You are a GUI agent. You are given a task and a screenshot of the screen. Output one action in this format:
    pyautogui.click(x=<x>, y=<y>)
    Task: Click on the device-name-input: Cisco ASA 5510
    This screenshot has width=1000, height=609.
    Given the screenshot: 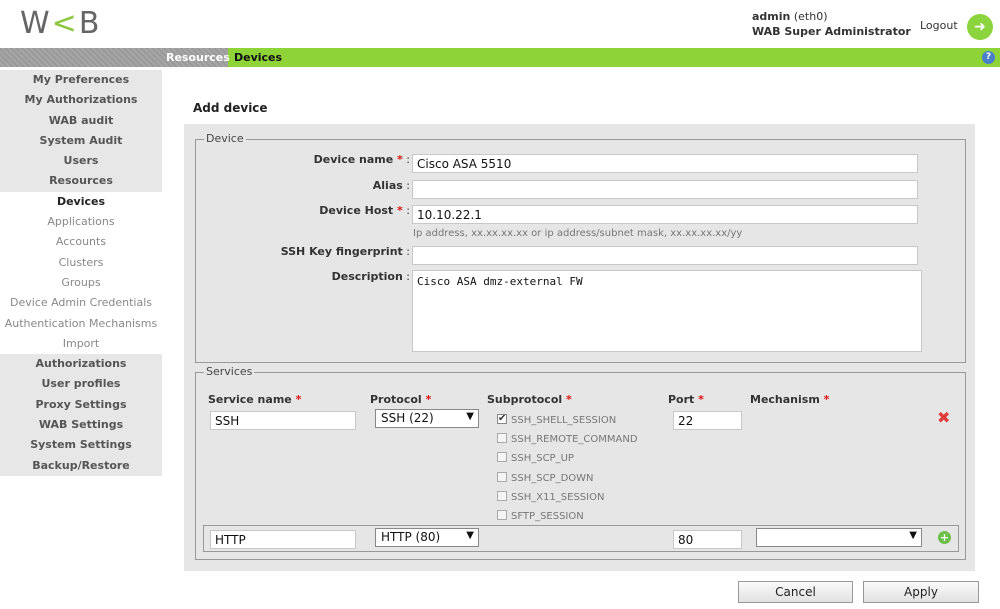 What is the action you would take?
    pyautogui.click(x=665, y=163)
    